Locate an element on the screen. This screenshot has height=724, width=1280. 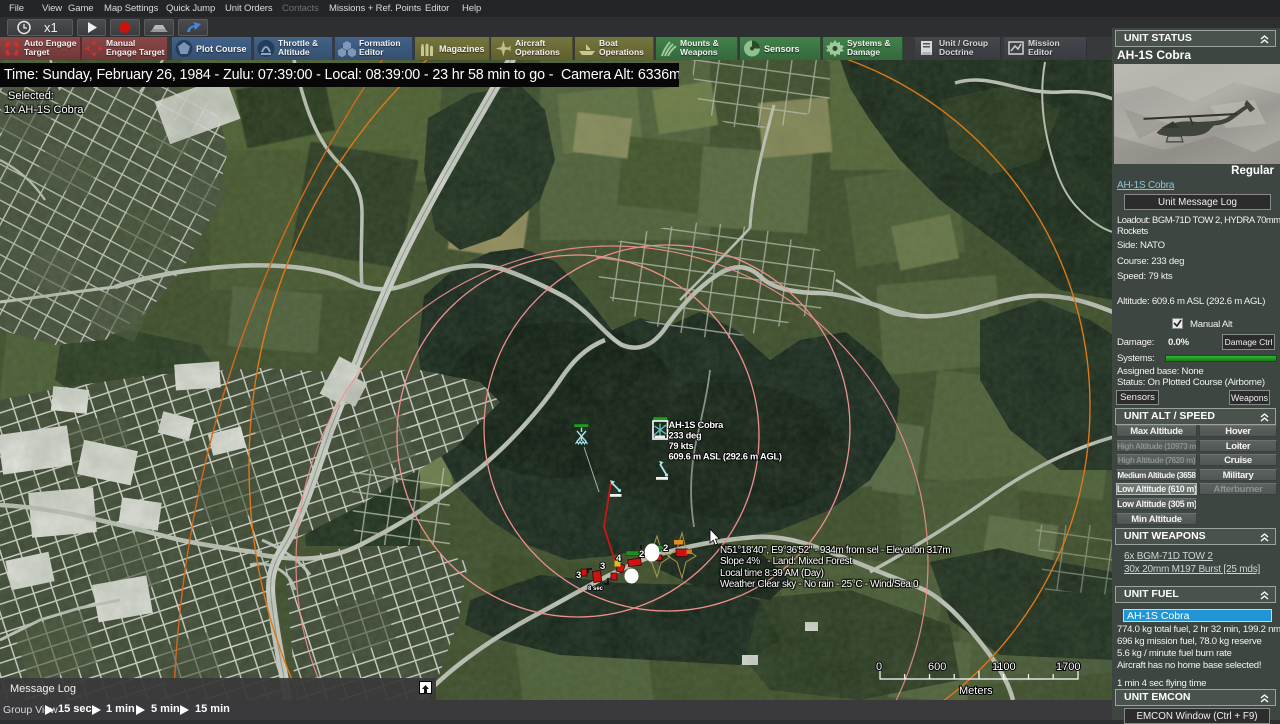
svg-text: 609.6 m ASL (292.6 m AGL) is located at coordinates (725, 457).